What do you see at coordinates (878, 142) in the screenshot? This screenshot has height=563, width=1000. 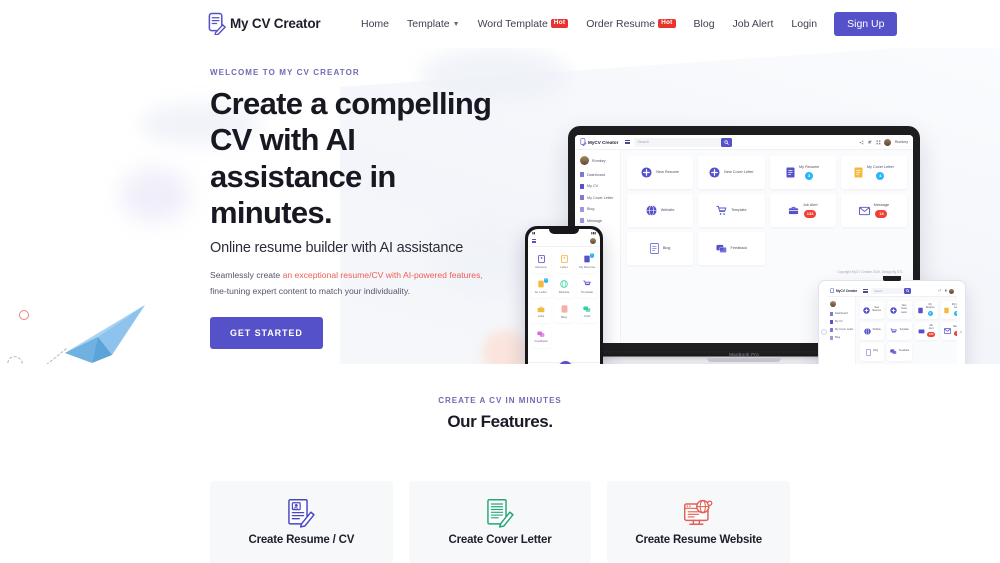 I see `grid-icon` at bounding box center [878, 142].